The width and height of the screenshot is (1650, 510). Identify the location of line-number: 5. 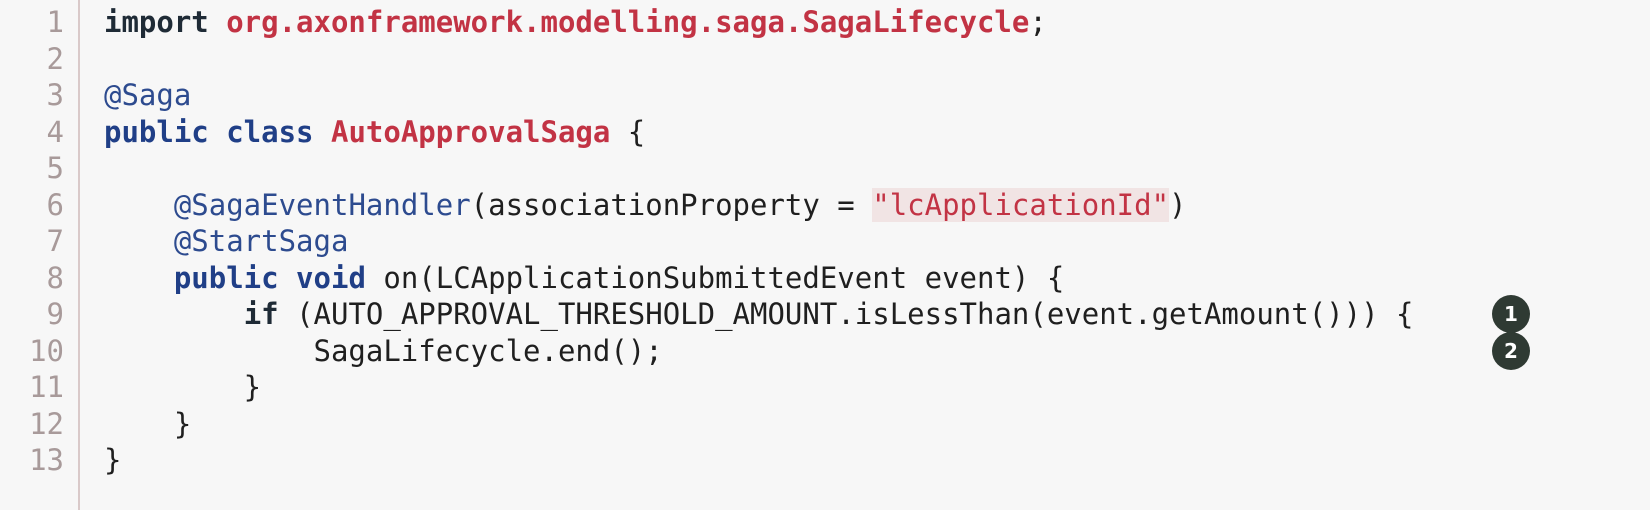
(55, 168).